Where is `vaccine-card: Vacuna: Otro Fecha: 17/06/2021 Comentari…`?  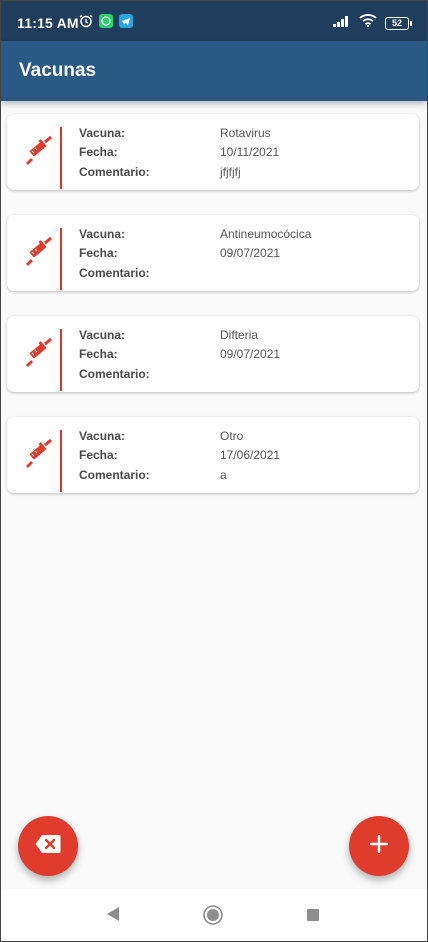 vaccine-card: Vacuna: Otro Fecha: 17/06/2021 Comentari… is located at coordinates (213, 455).